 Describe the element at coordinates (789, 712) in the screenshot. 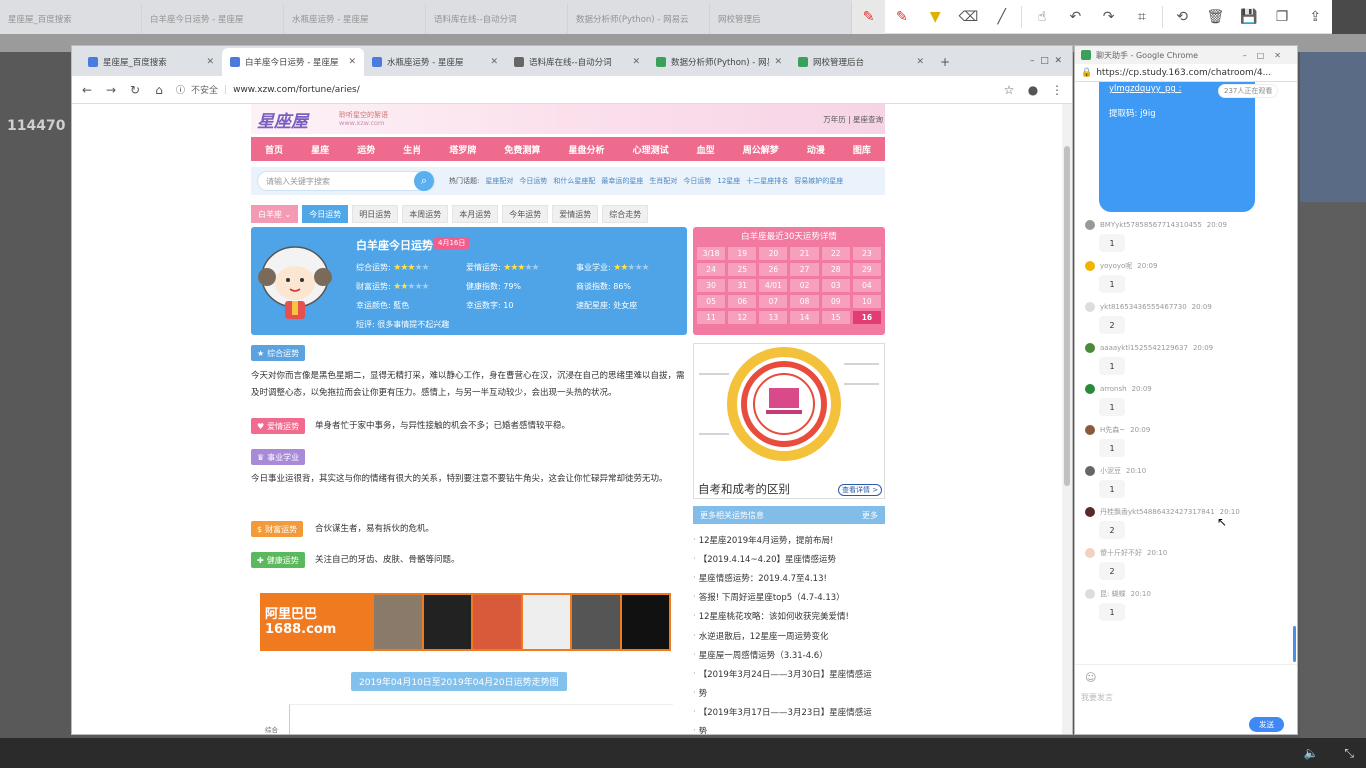

I see `related-link: 【2019年3月17日——3月23日】星座情感运` at that location.